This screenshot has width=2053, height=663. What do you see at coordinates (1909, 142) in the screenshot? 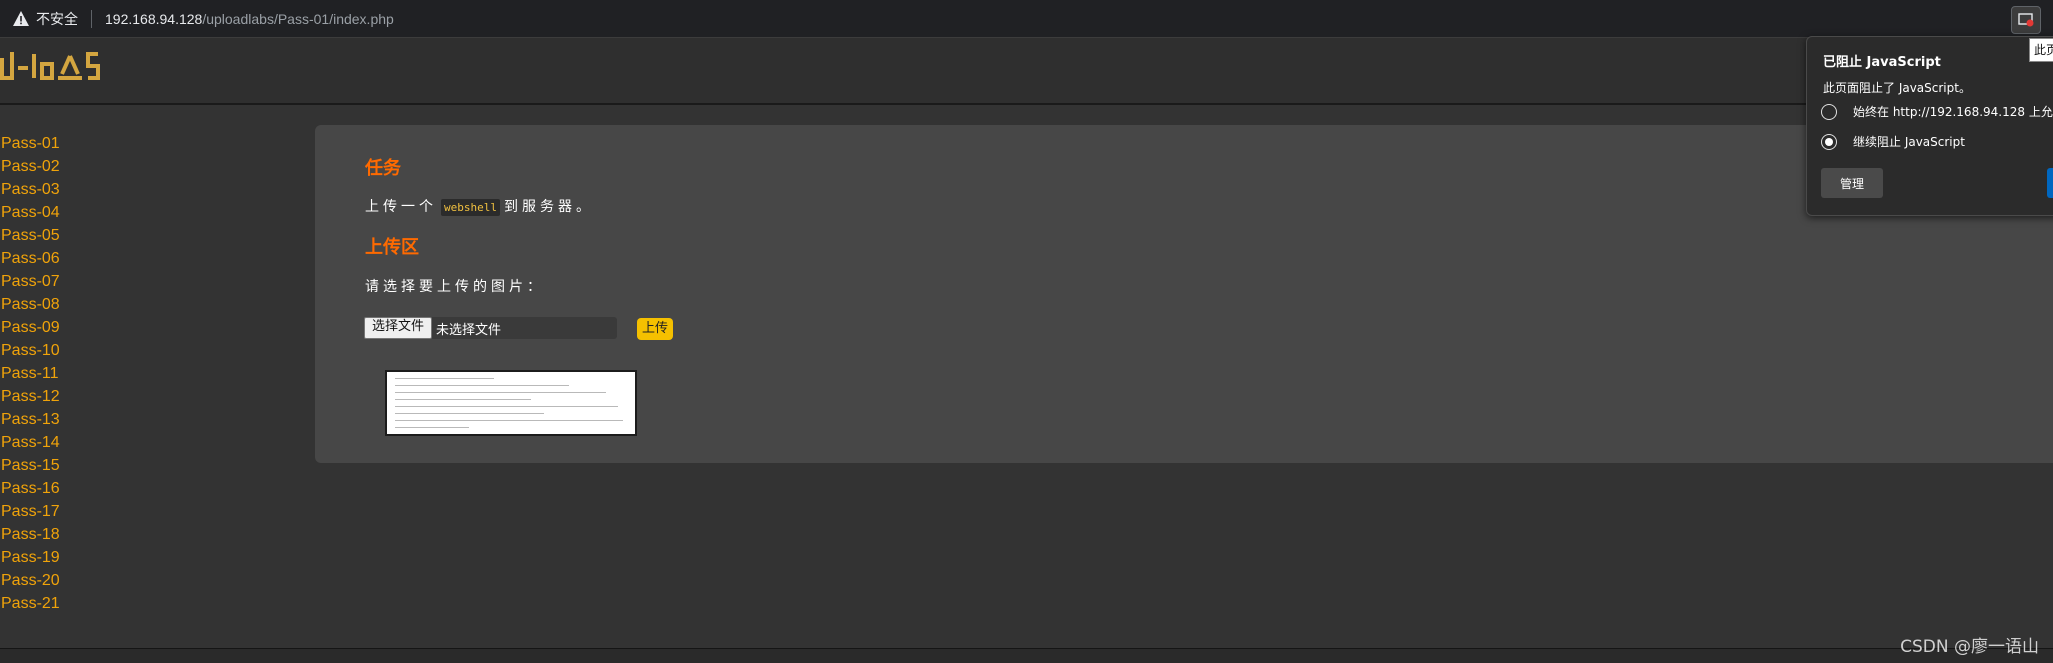
I see `block-javascript-label: 继续阻止 JavaScript` at bounding box center [1909, 142].